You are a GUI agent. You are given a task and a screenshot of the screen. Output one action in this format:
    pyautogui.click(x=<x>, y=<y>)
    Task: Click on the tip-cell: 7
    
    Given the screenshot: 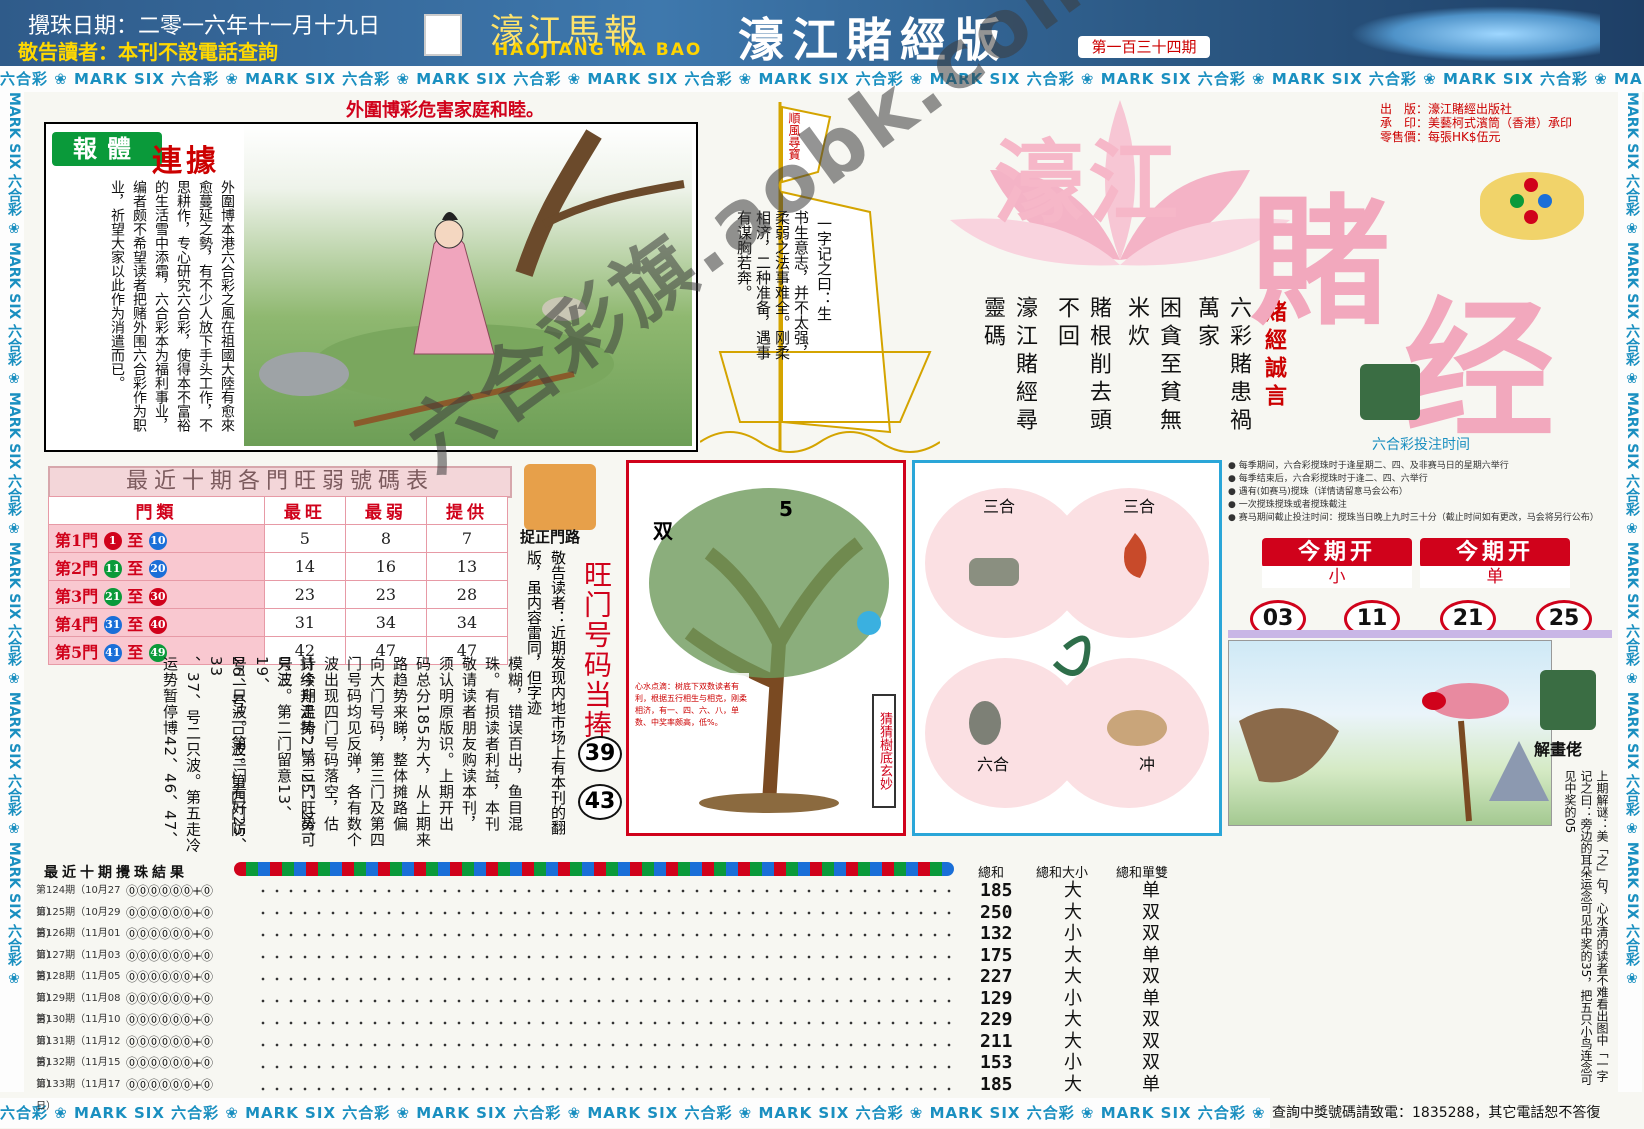 What is the action you would take?
    pyautogui.click(x=467, y=538)
    